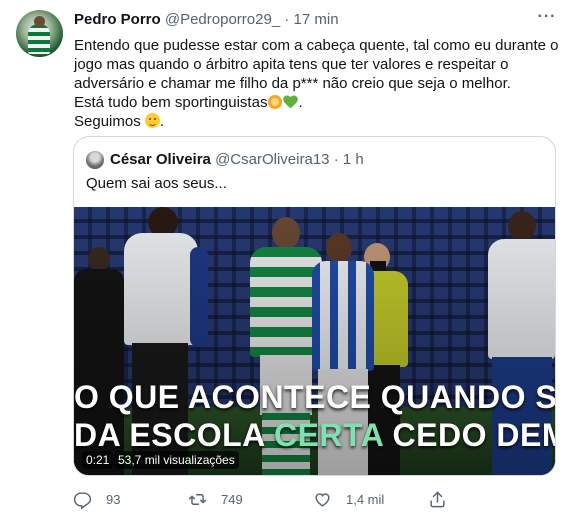 This screenshot has height=519, width=571. Describe the element at coordinates (473, 435) in the screenshot. I see `caption-part-b: CEDO DEMAIS` at that location.